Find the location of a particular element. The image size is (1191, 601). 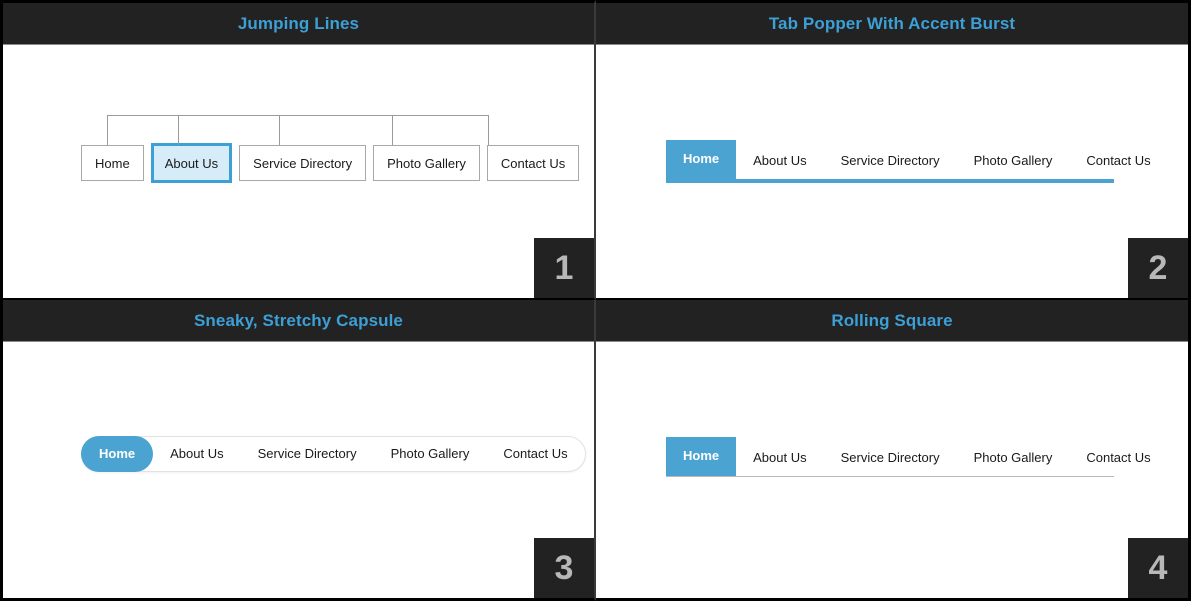

tab-photo-gallery-2: Photo Gallery is located at coordinates (1013, 161).